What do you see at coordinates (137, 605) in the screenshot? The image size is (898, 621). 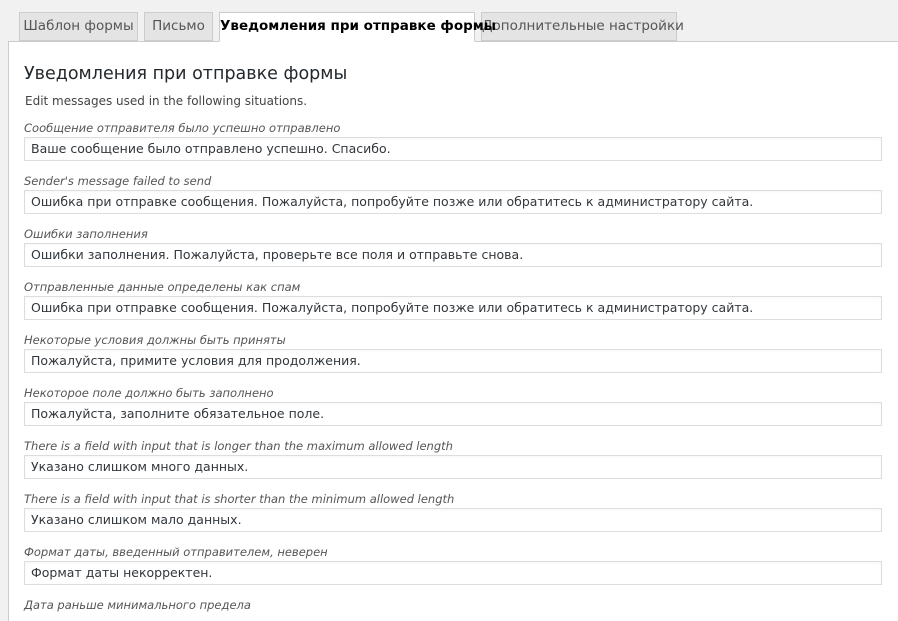 I see `field-label-date-too-early: Дата раньше минимального предела` at bounding box center [137, 605].